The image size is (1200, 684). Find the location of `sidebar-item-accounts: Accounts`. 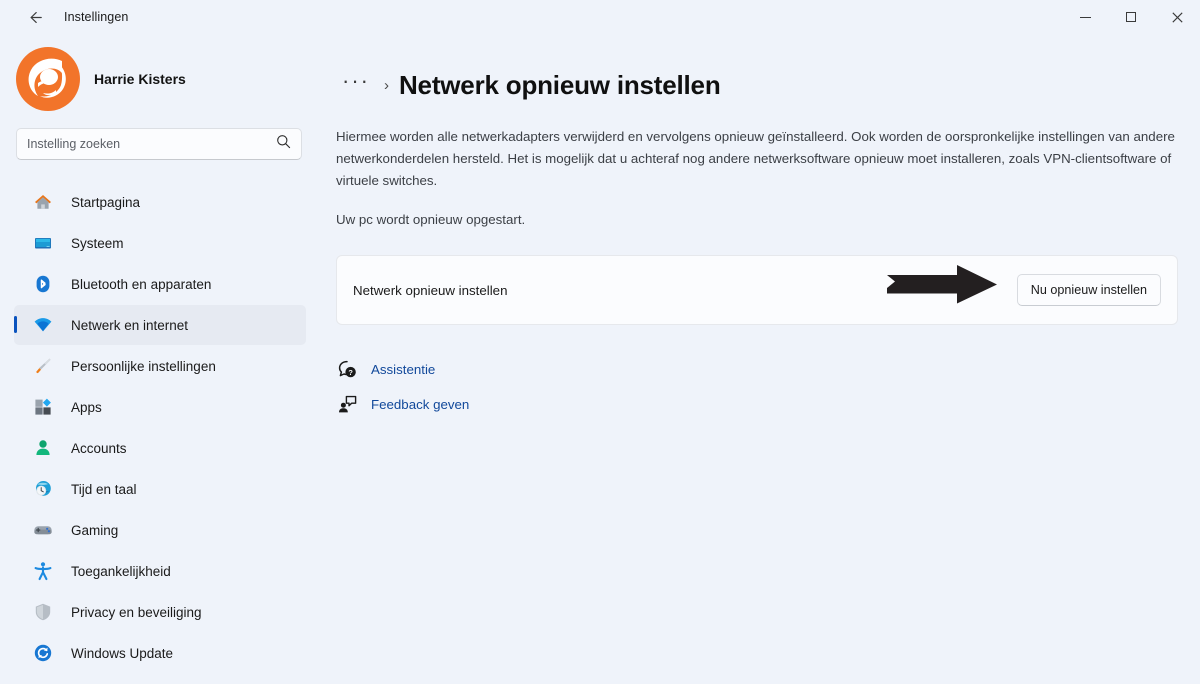

sidebar-item-accounts: Accounts is located at coordinates (160, 448).